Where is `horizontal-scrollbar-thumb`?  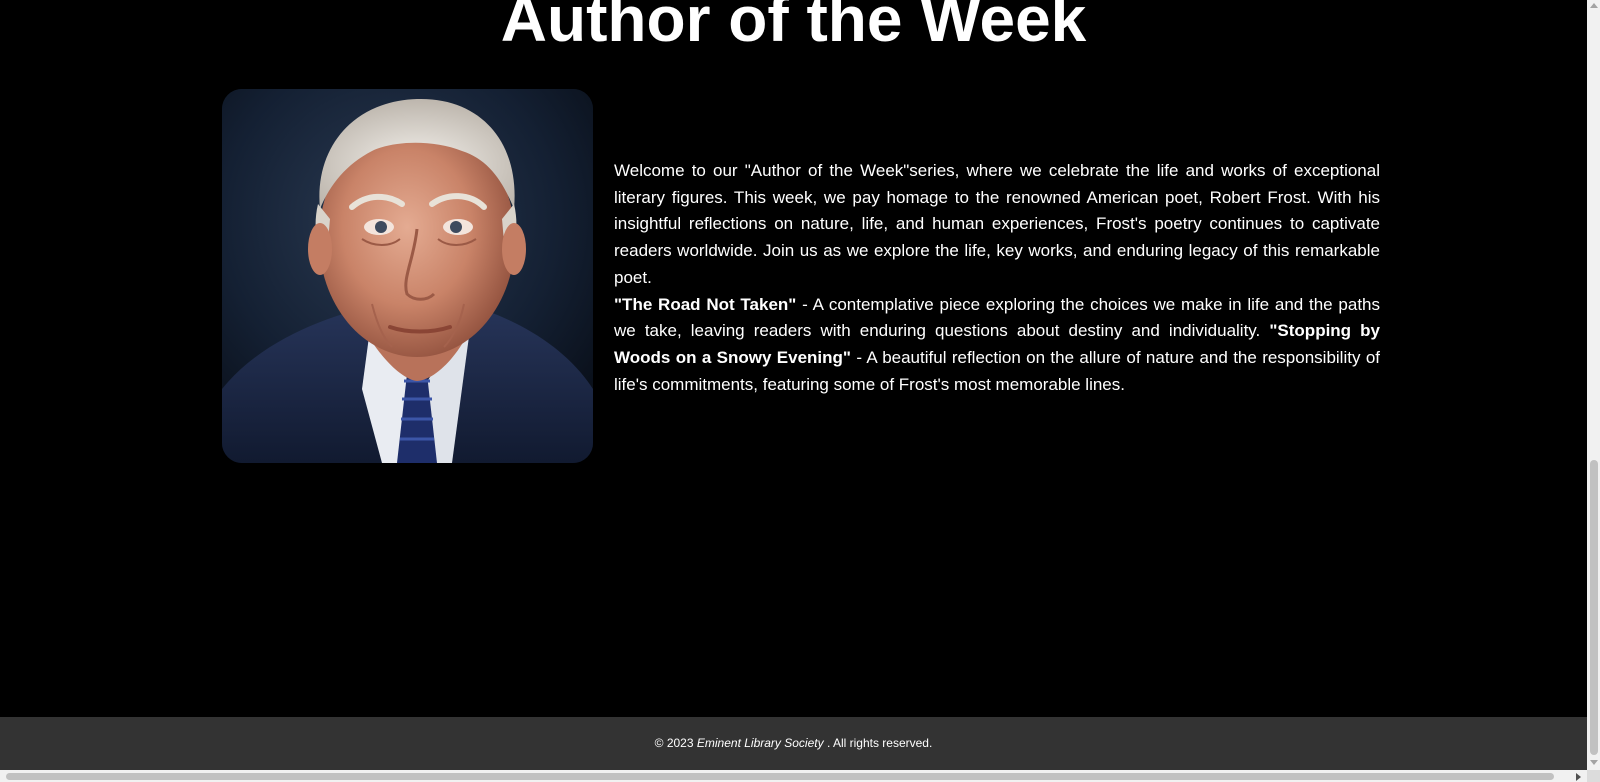 horizontal-scrollbar-thumb is located at coordinates (780, 776).